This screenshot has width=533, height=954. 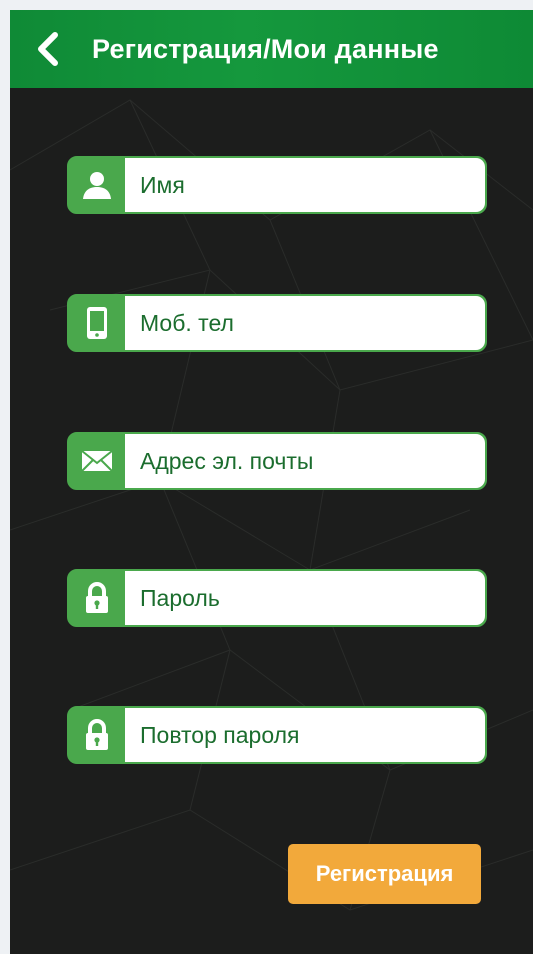 I want to click on name-field: Имя, so click(x=277, y=185).